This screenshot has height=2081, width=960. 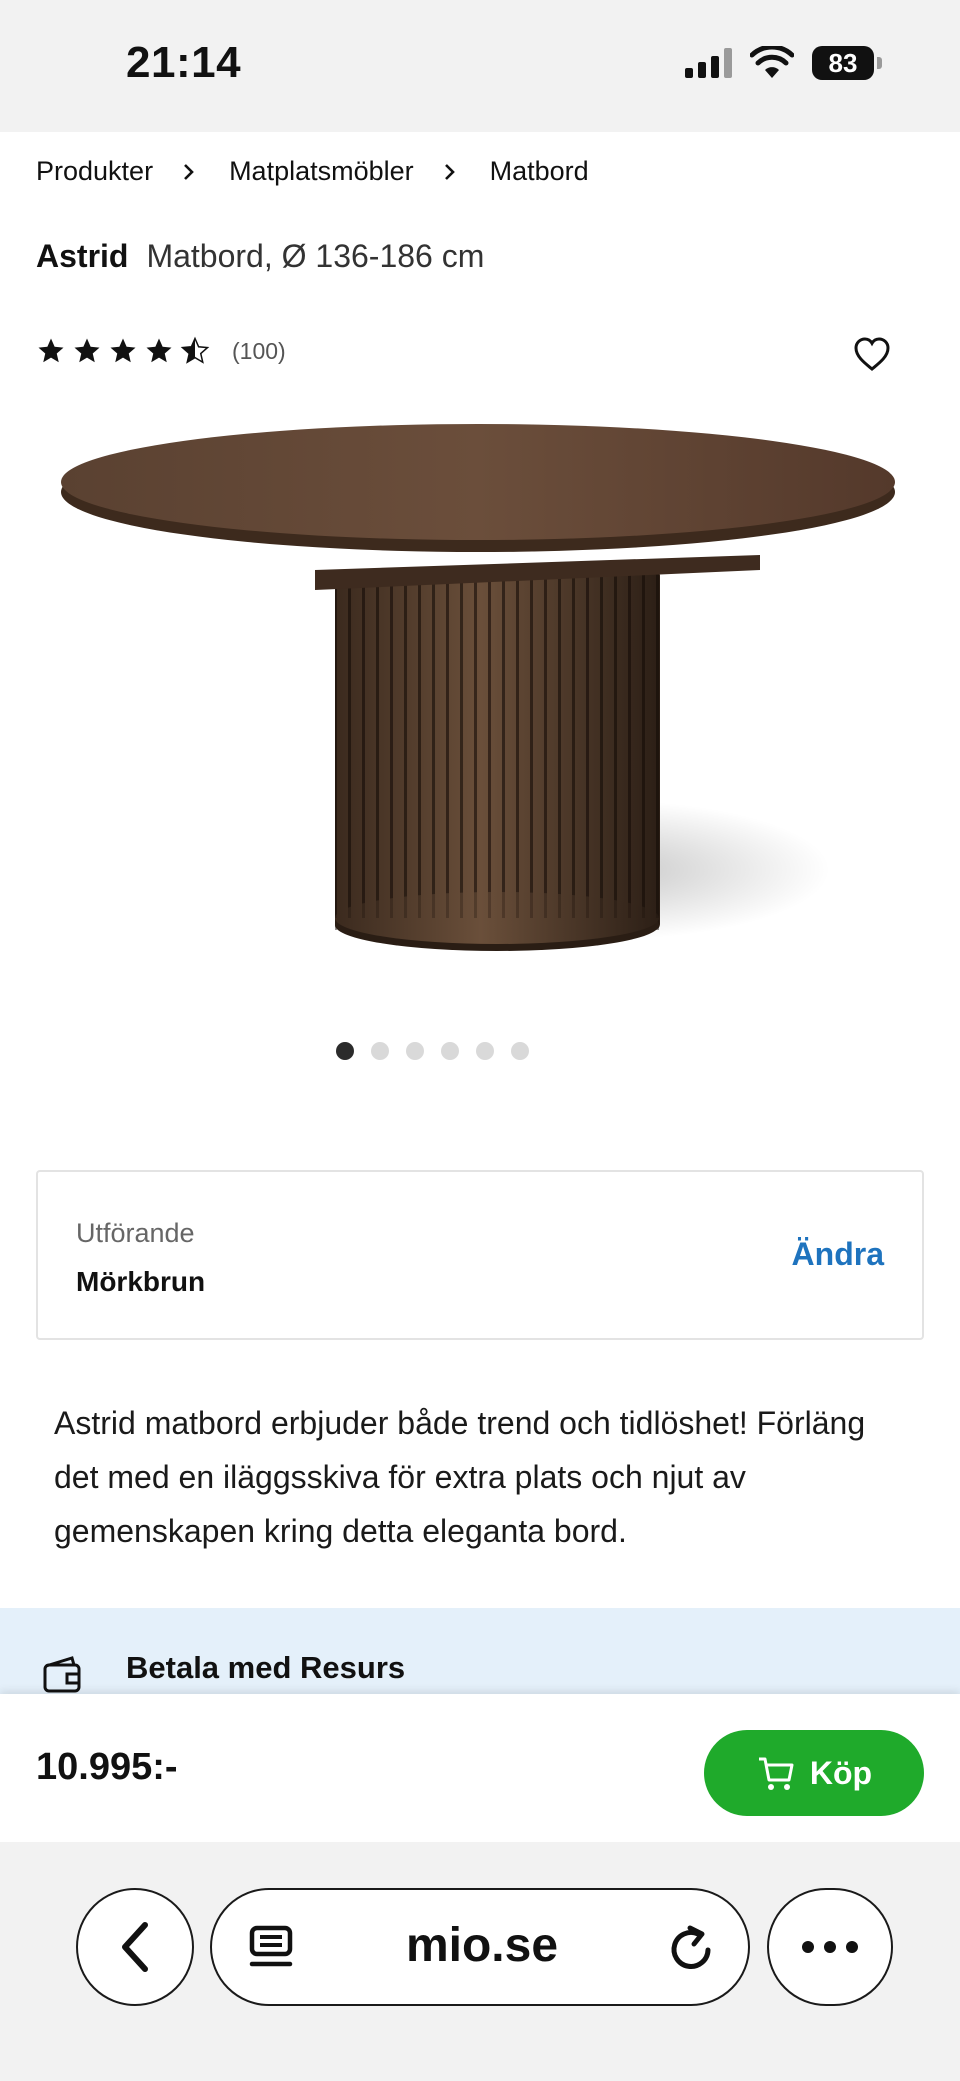 What do you see at coordinates (107, 1767) in the screenshot?
I see `product-price: 10.995:-` at bounding box center [107, 1767].